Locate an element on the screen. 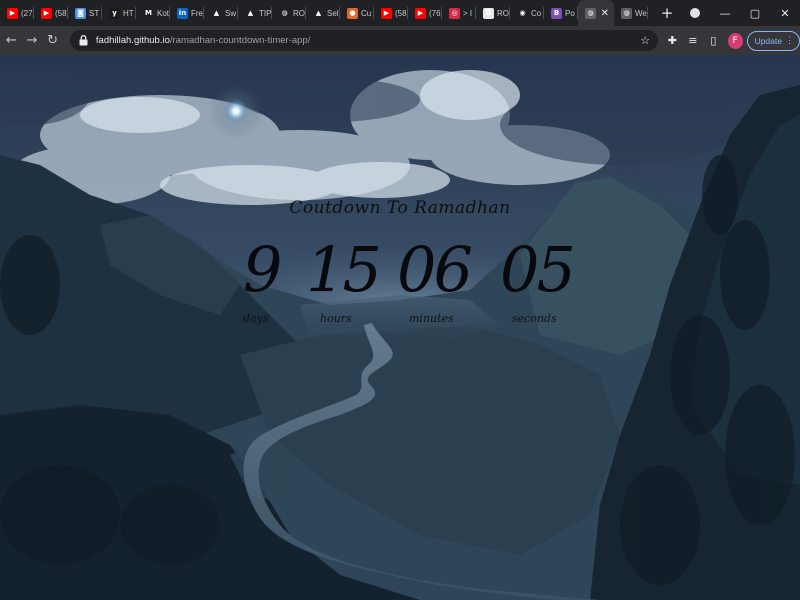  arrow-left-icon: ← is located at coordinates (11, 40).